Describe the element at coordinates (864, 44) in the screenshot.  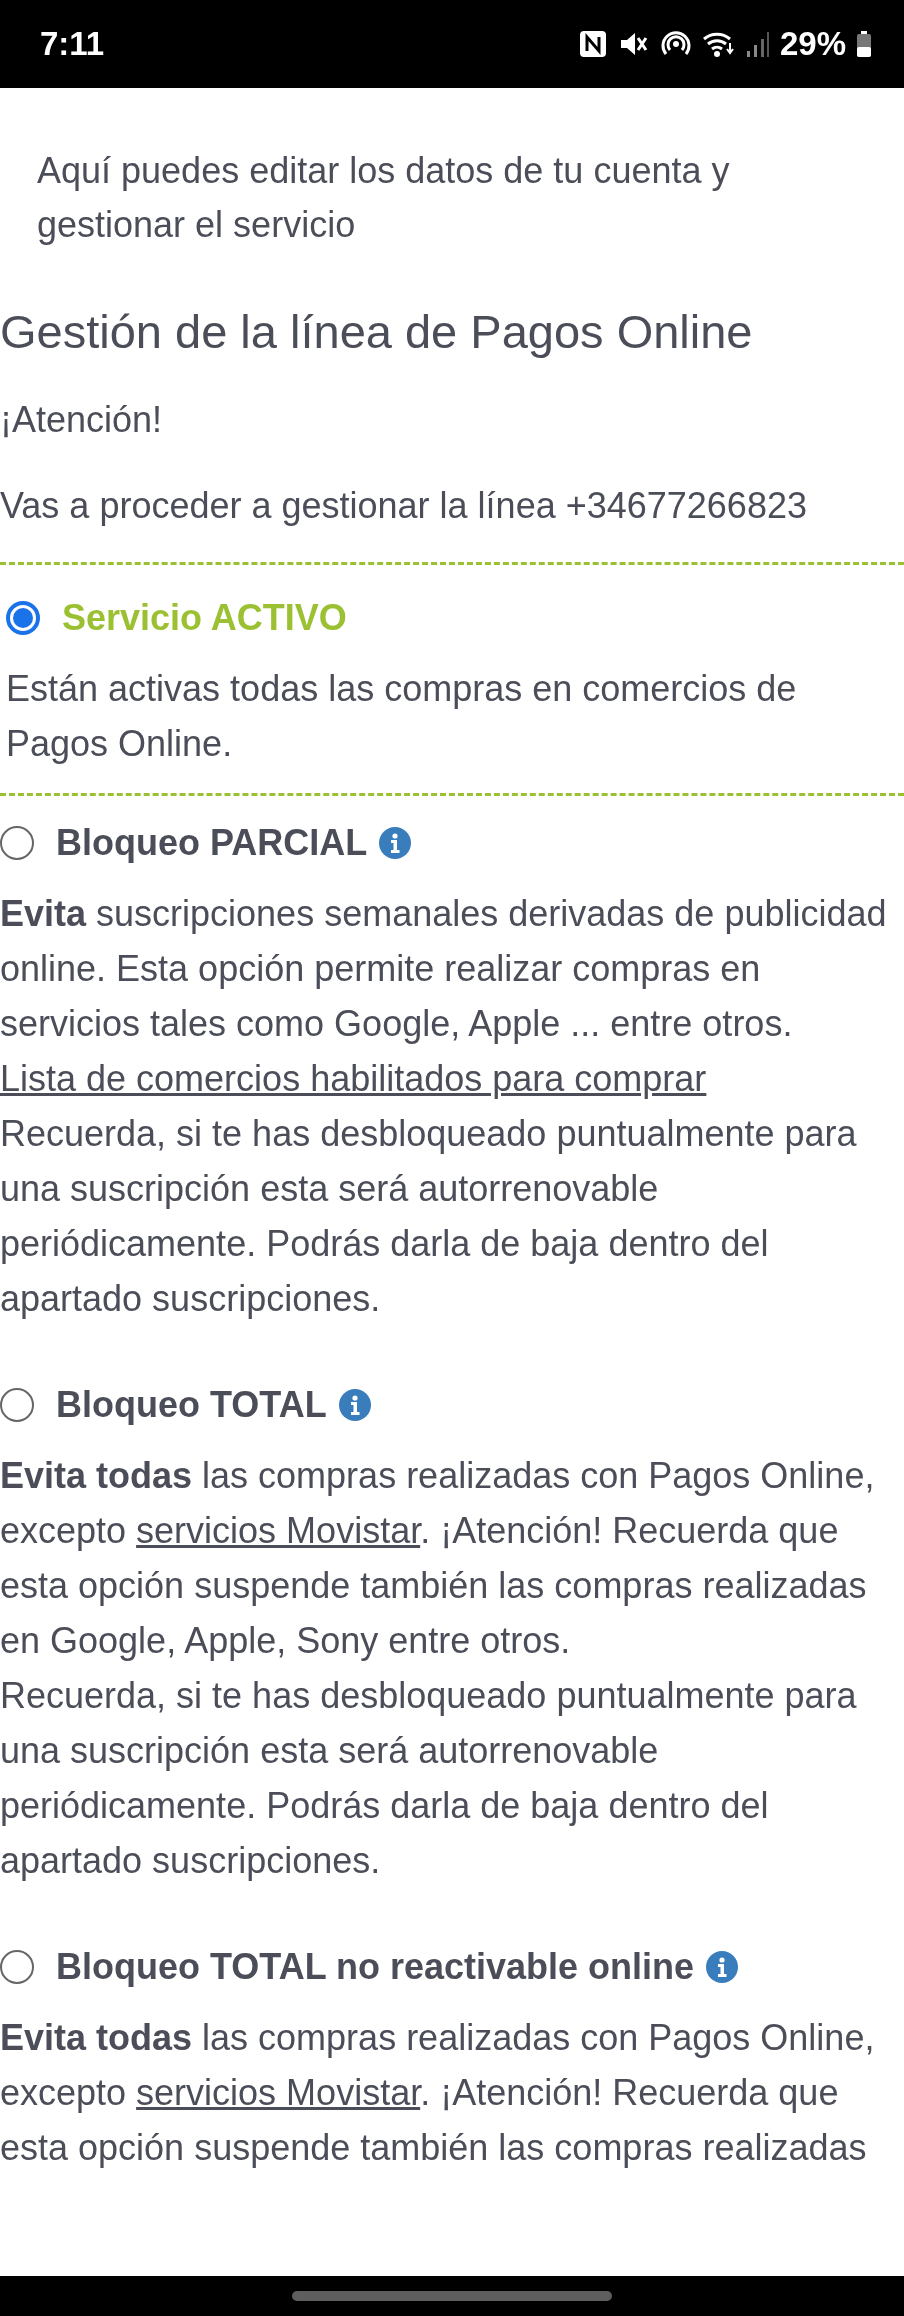
I see `battery-icon` at that location.